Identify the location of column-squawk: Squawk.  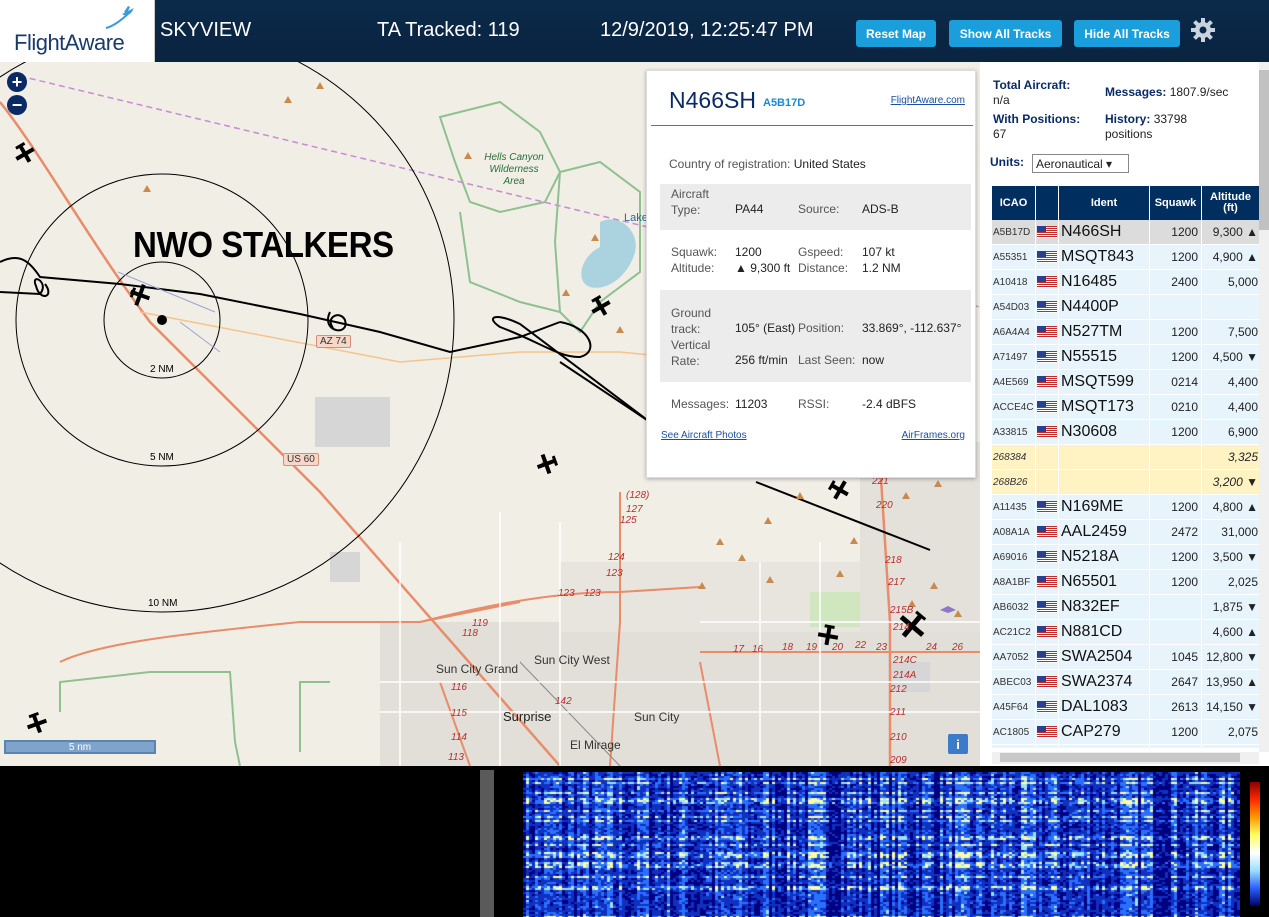
(1175, 203).